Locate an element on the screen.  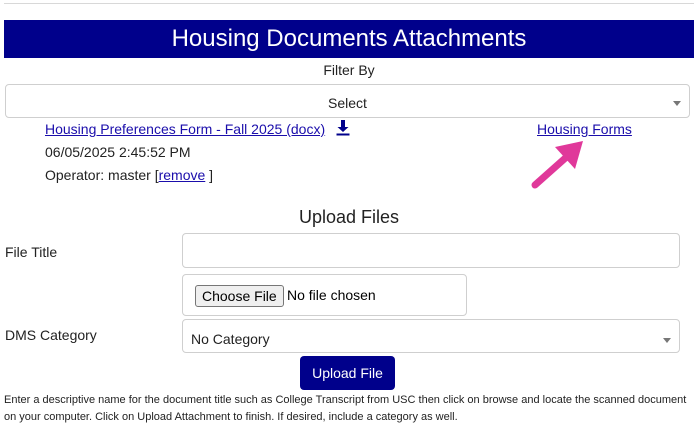
file-picker: Choose File No file chosen is located at coordinates (324, 295).